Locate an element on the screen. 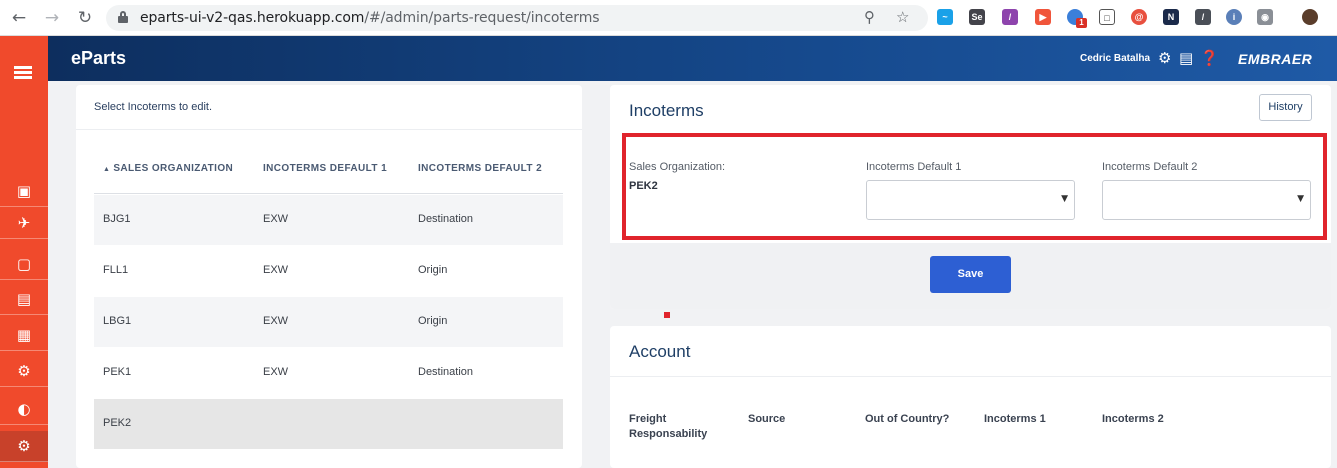 This screenshot has height=468, width=1337. user-name: Cedric Batalha is located at coordinates (1115, 58).